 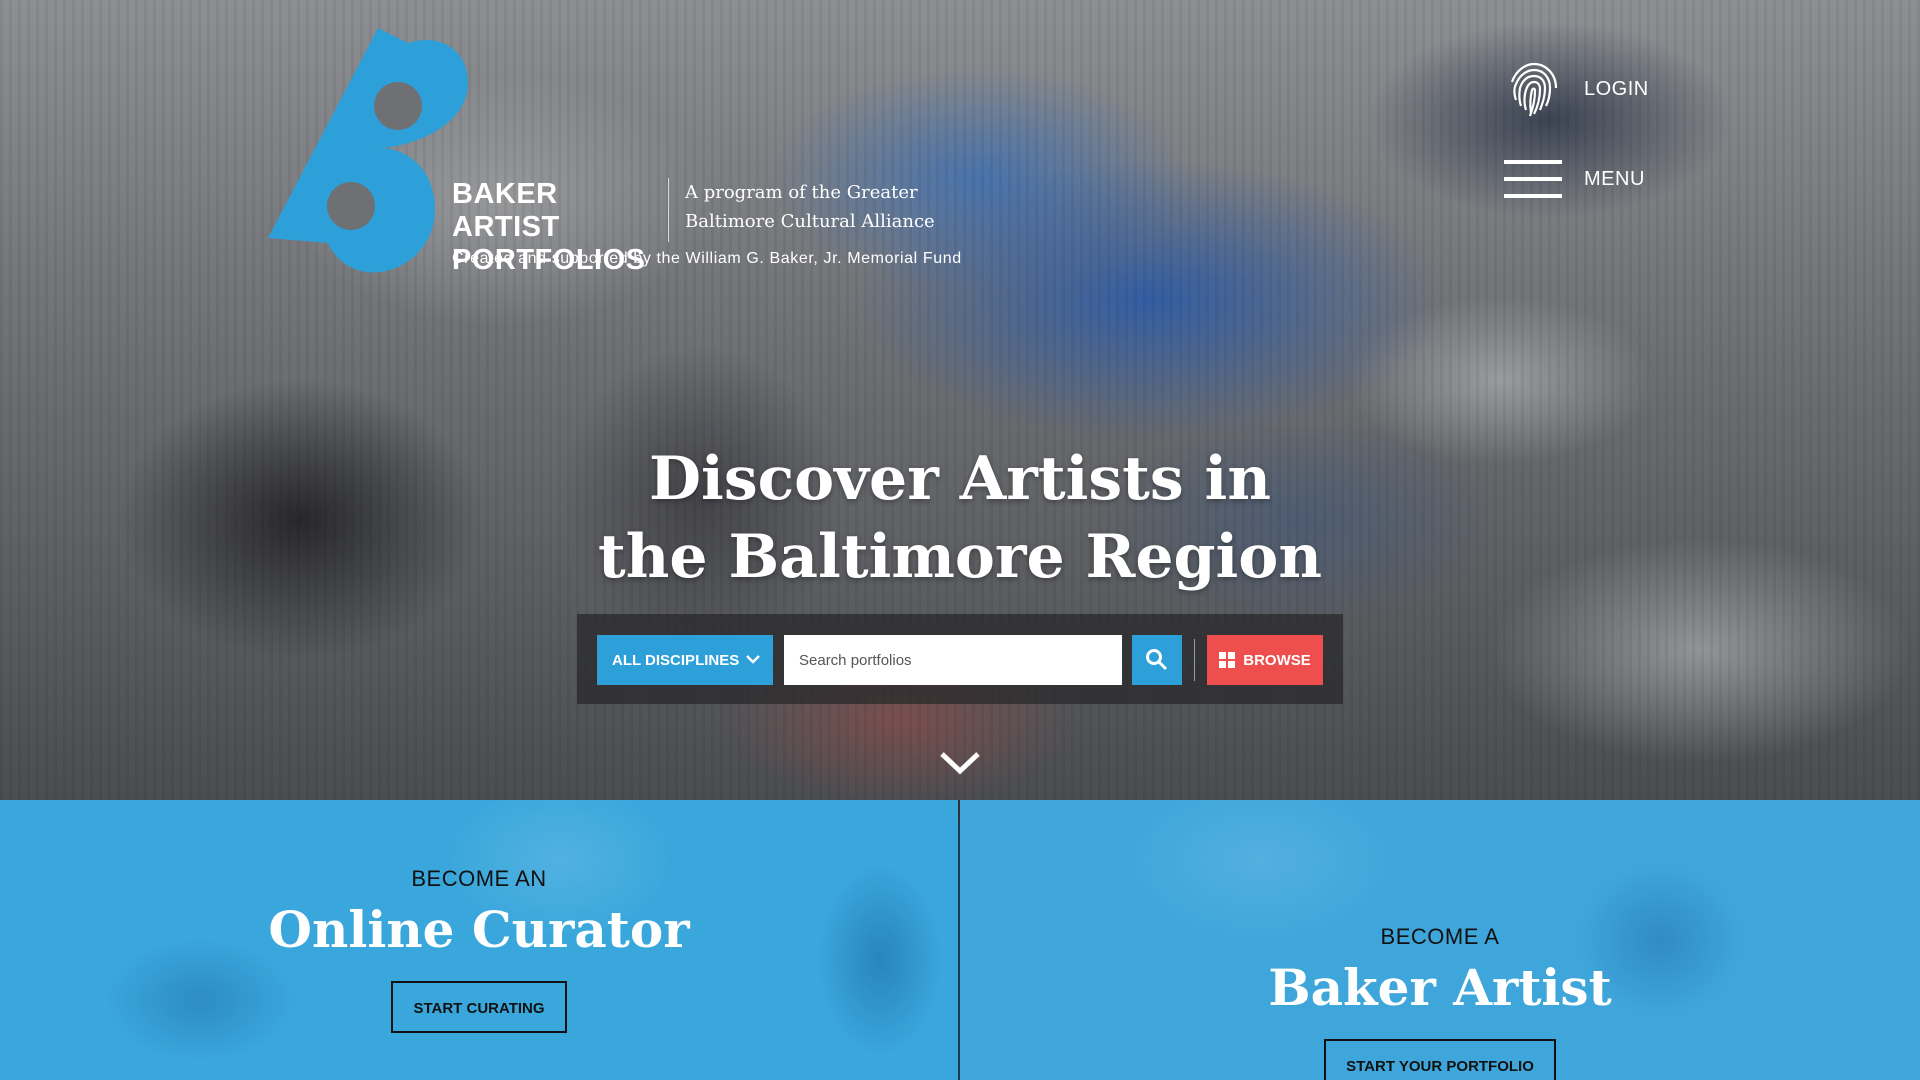 What do you see at coordinates (479, 878) in the screenshot?
I see `curator-pretitle: BECOME AN` at bounding box center [479, 878].